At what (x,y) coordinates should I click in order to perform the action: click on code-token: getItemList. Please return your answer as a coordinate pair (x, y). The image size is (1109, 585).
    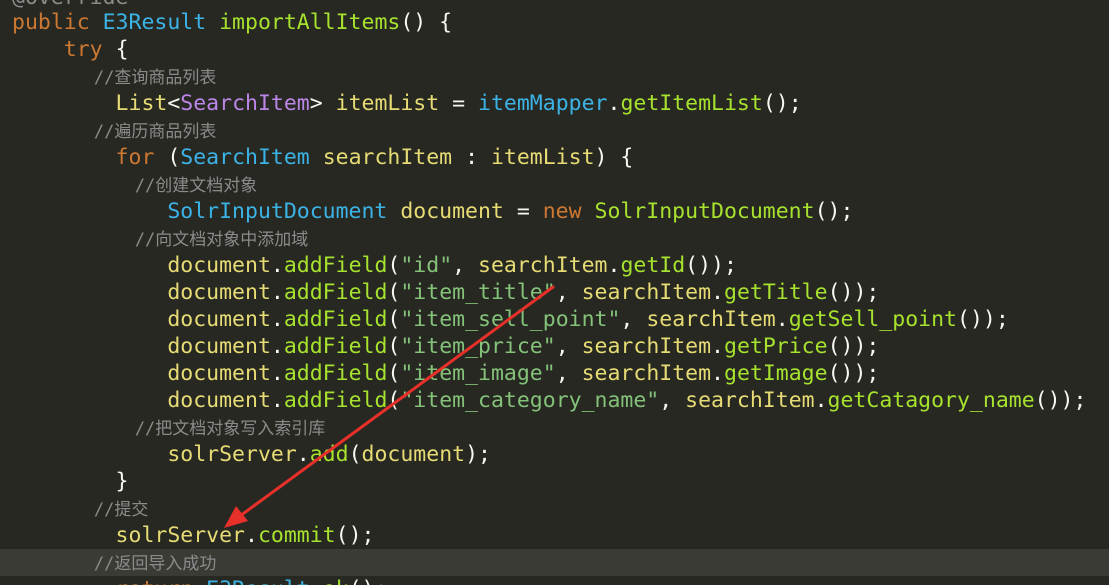
    Looking at the image, I should click on (691, 103).